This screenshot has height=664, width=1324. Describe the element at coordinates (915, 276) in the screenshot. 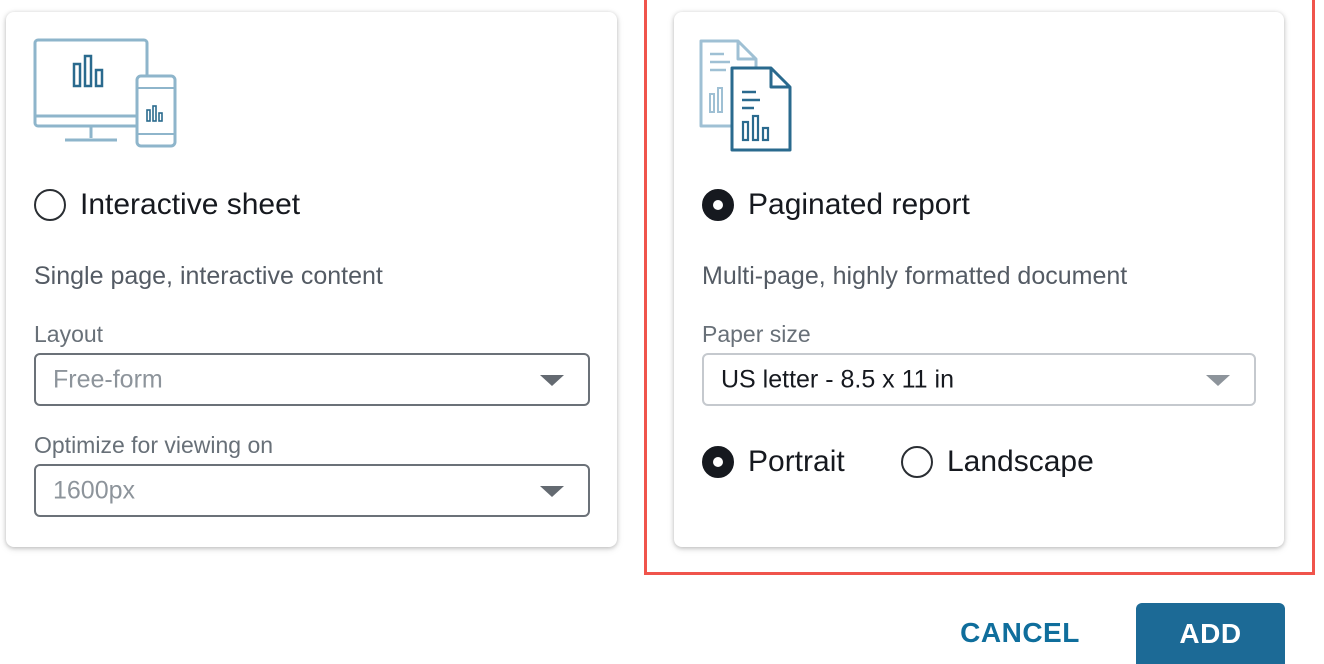

I see `paginated-report-description: Multi-page, highly formatted document` at that location.